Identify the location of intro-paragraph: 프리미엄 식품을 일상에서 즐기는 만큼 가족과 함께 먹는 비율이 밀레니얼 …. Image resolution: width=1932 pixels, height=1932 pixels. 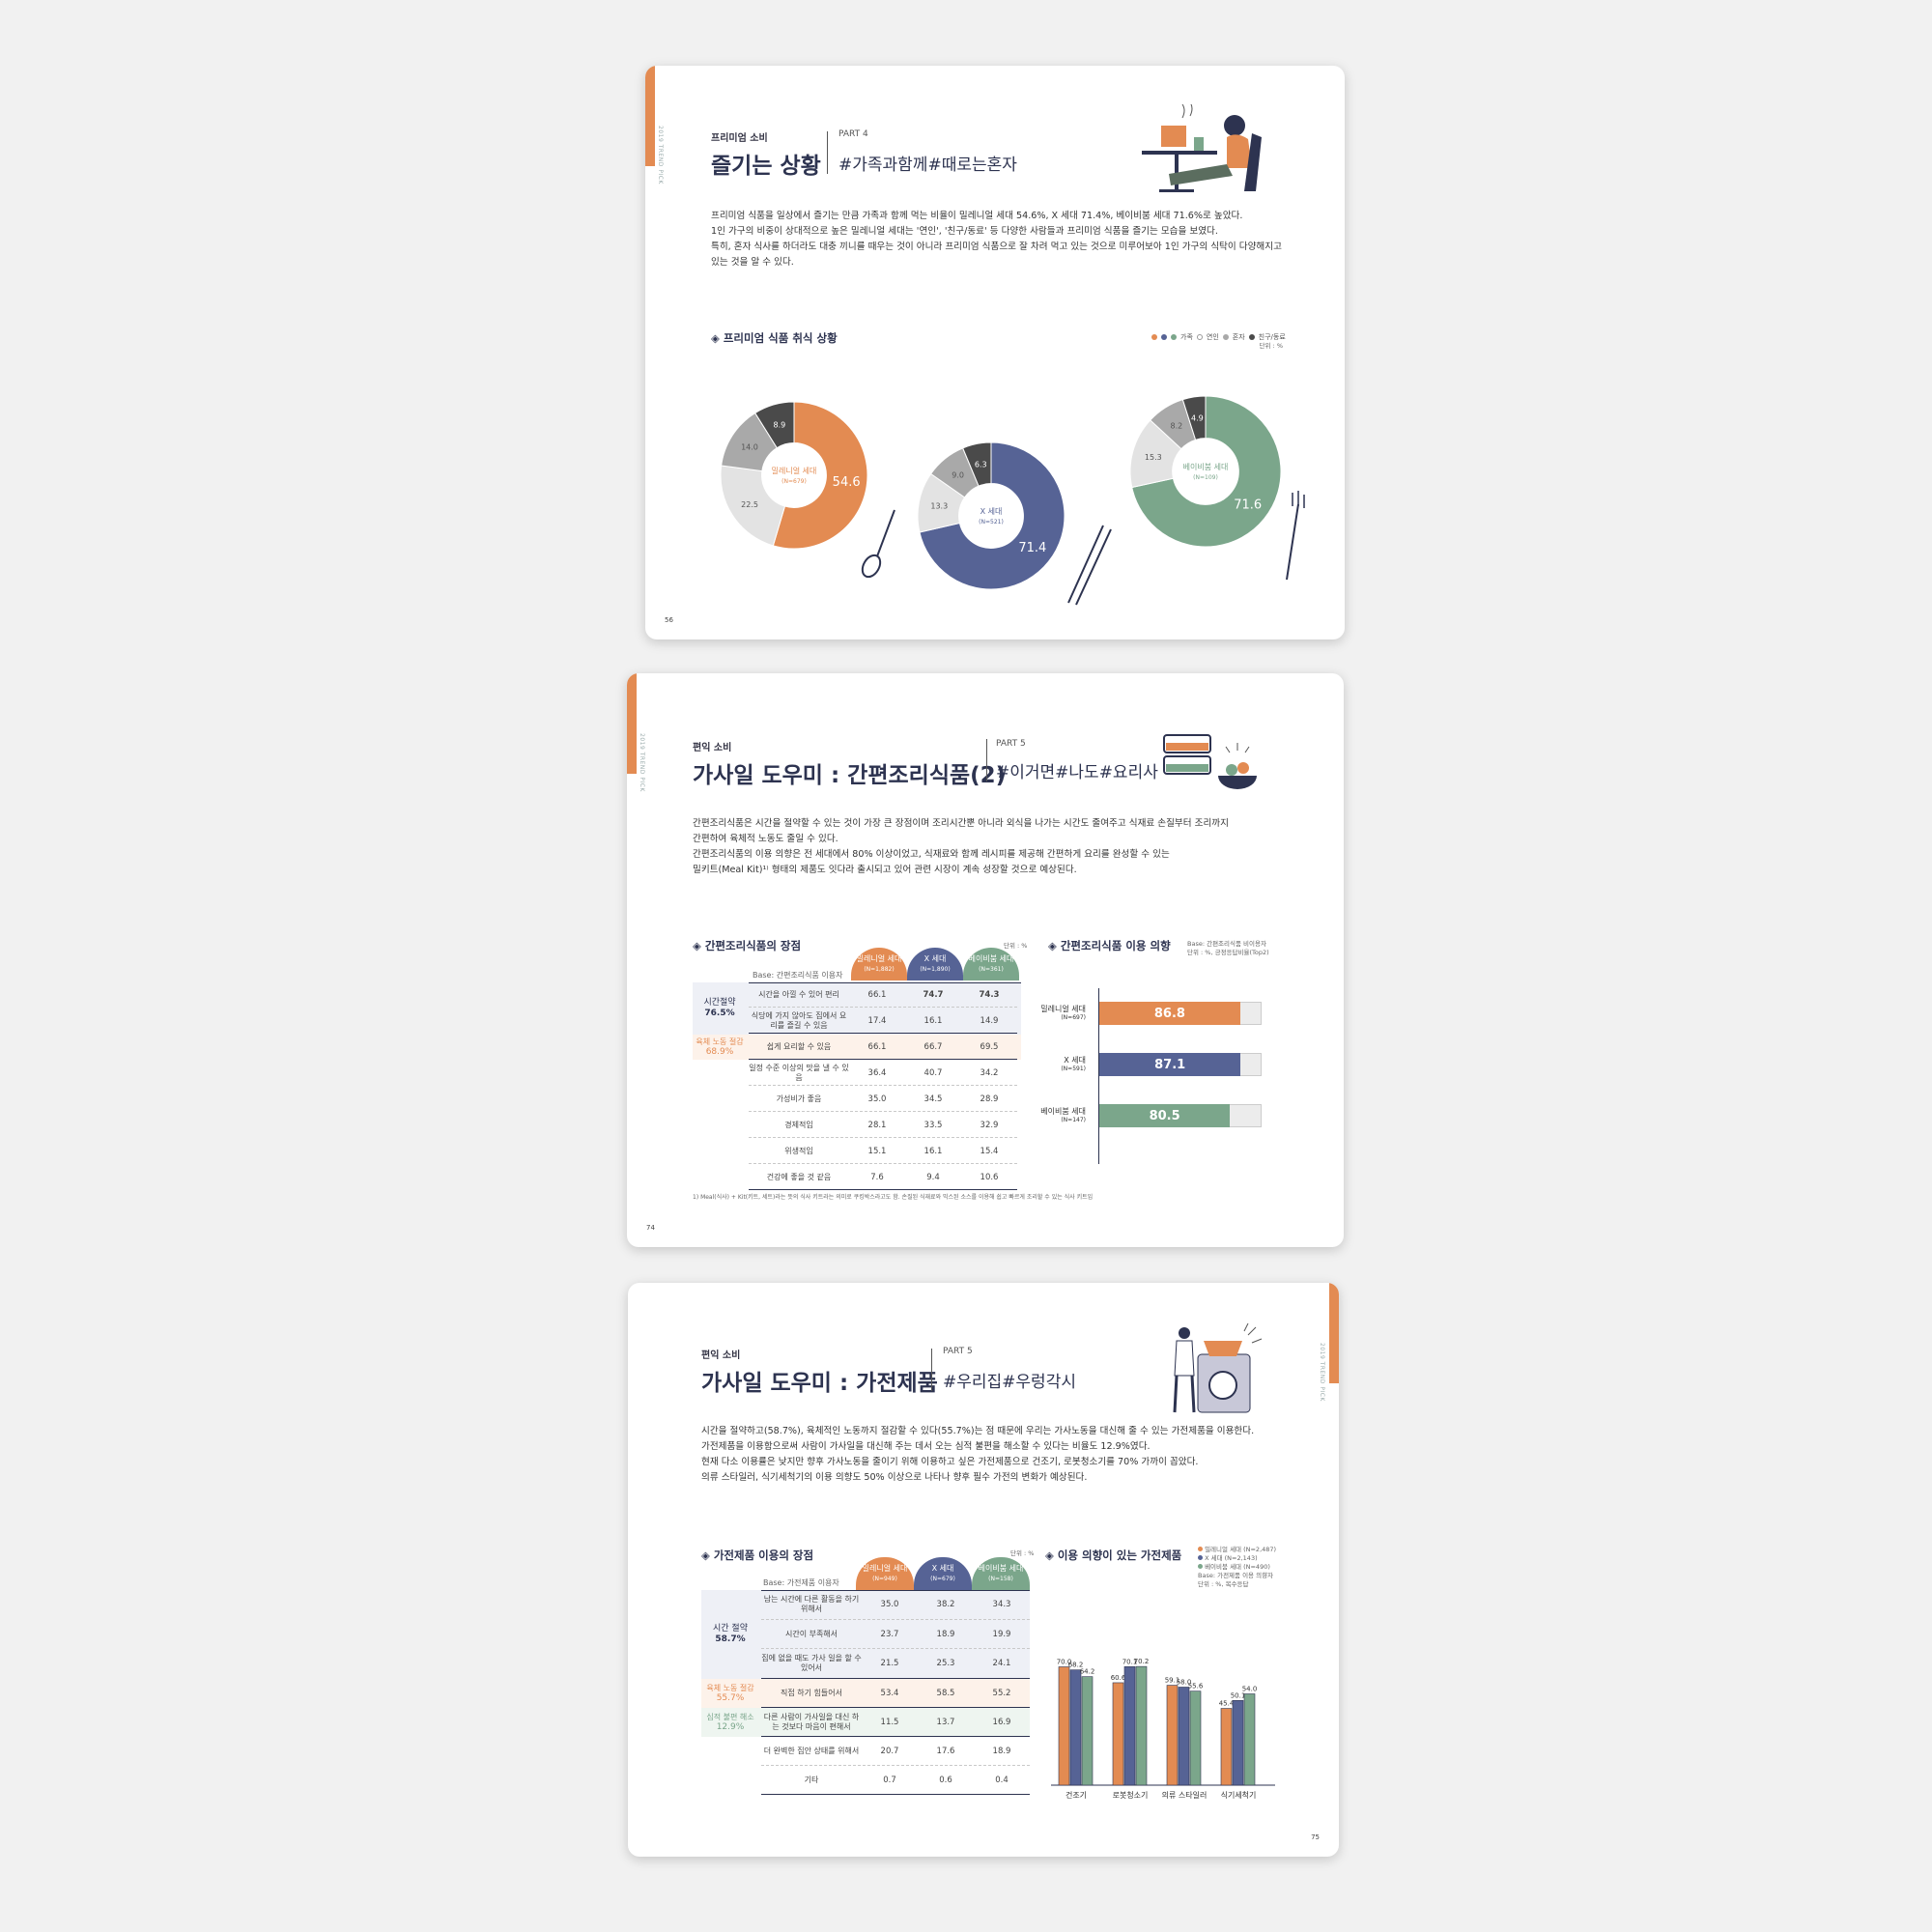
(1020, 239).